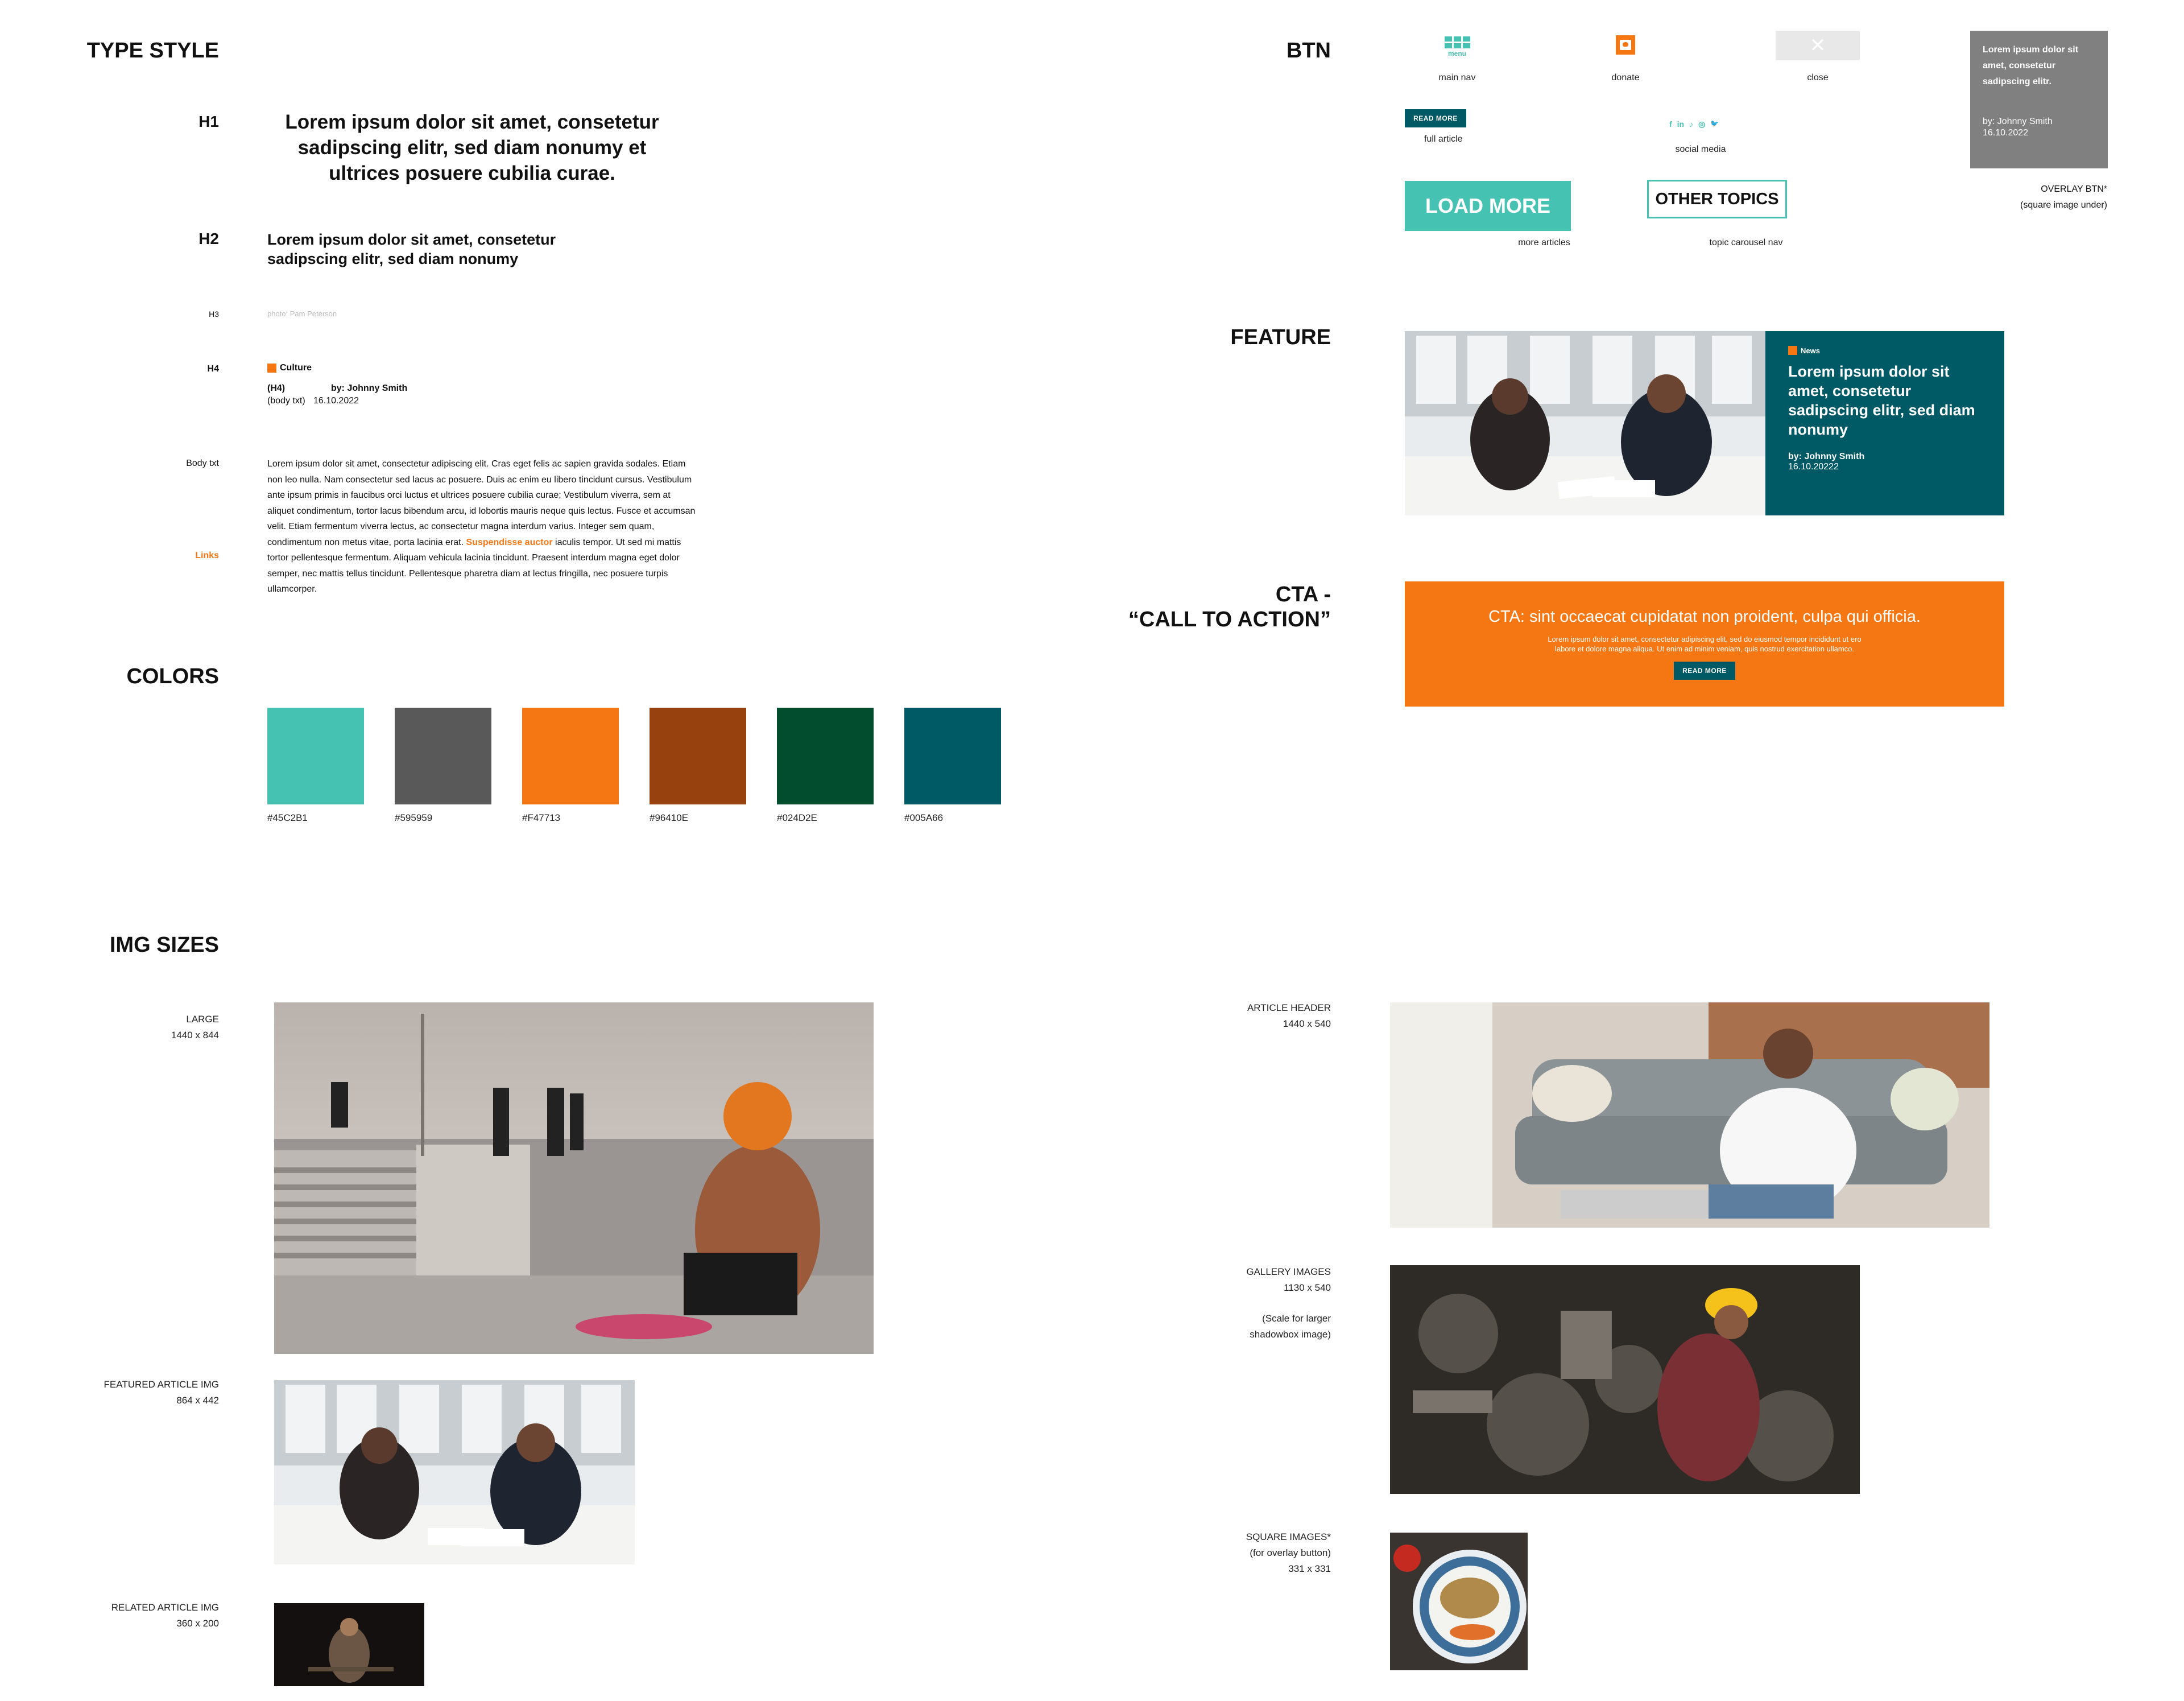 The width and height of the screenshot is (2184, 1701). Describe the element at coordinates (197, 1624) in the screenshot. I see `related-label-size: 360 x 200` at that location.